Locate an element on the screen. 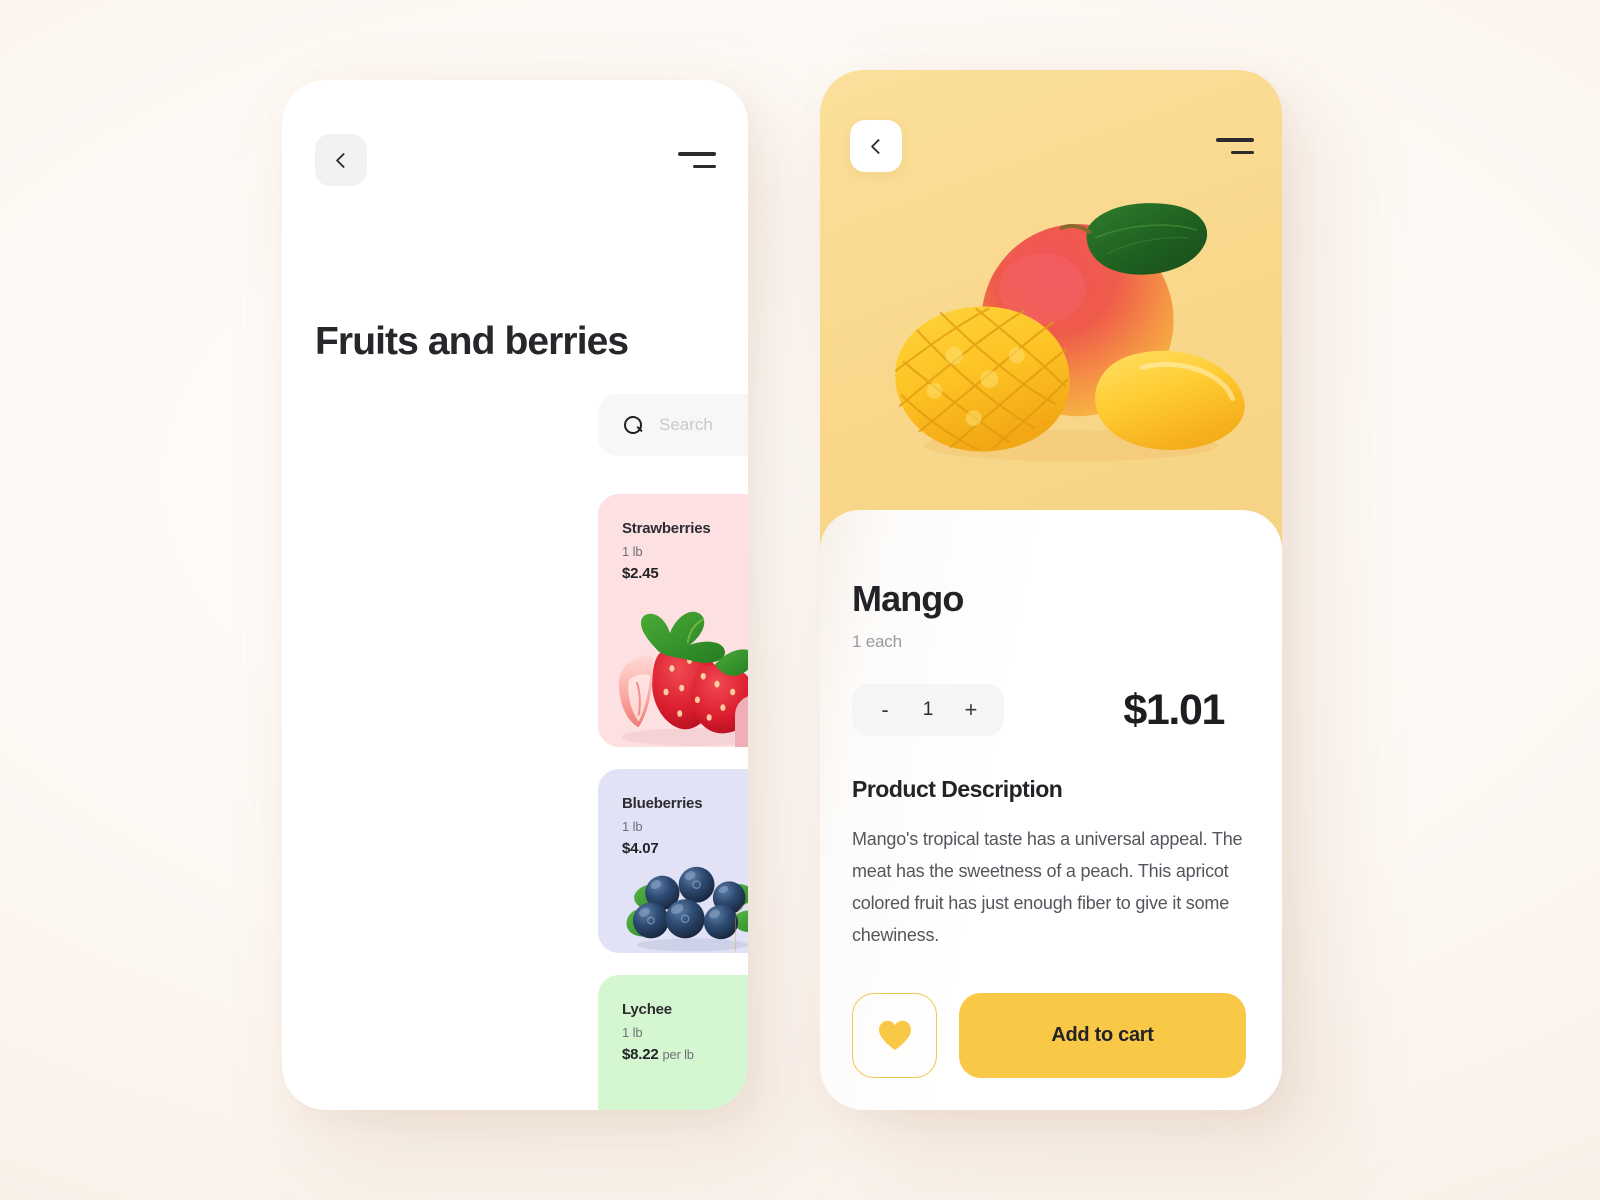  add-to-cart-button: Add to cart is located at coordinates (1102, 1035).